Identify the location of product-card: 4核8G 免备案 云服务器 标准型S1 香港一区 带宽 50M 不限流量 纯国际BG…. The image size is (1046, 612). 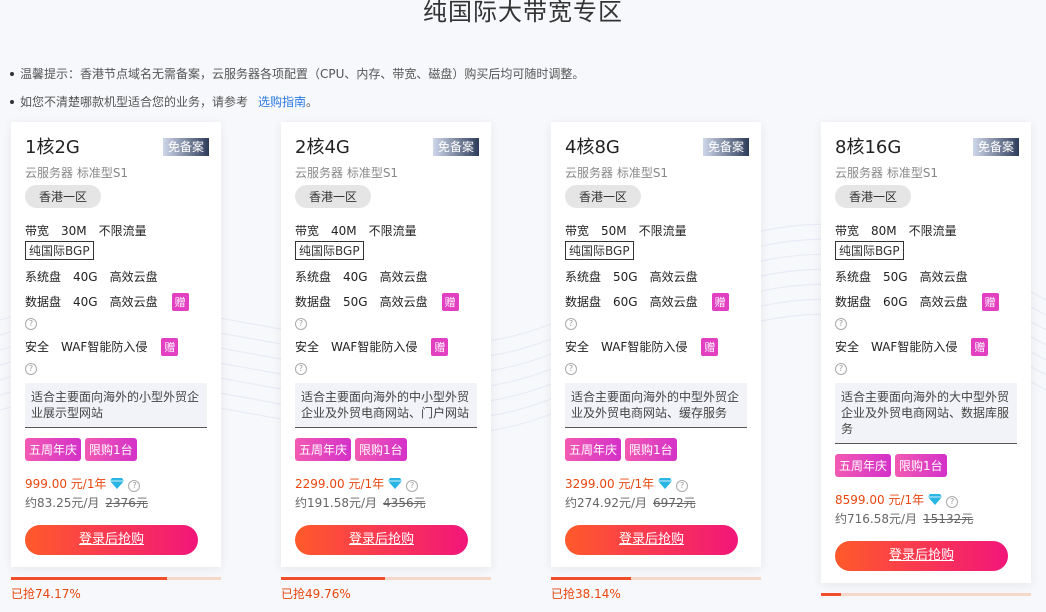
(656, 344).